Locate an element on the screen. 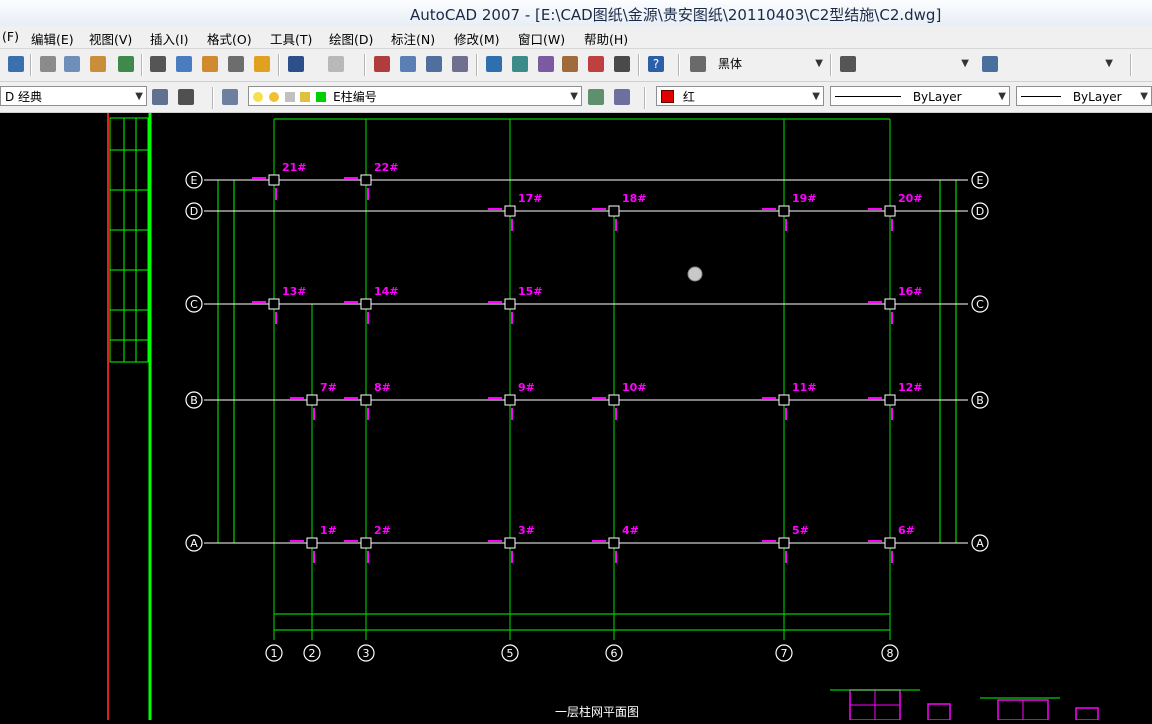 This screenshot has height=724, width=1152. plot-icon is located at coordinates (305, 97).